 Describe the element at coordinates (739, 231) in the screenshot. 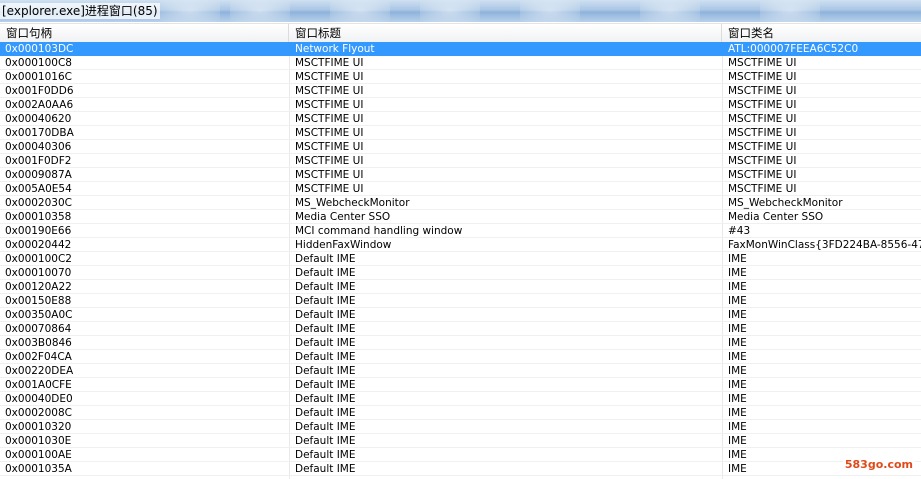

I see `cell-class: #43` at that location.